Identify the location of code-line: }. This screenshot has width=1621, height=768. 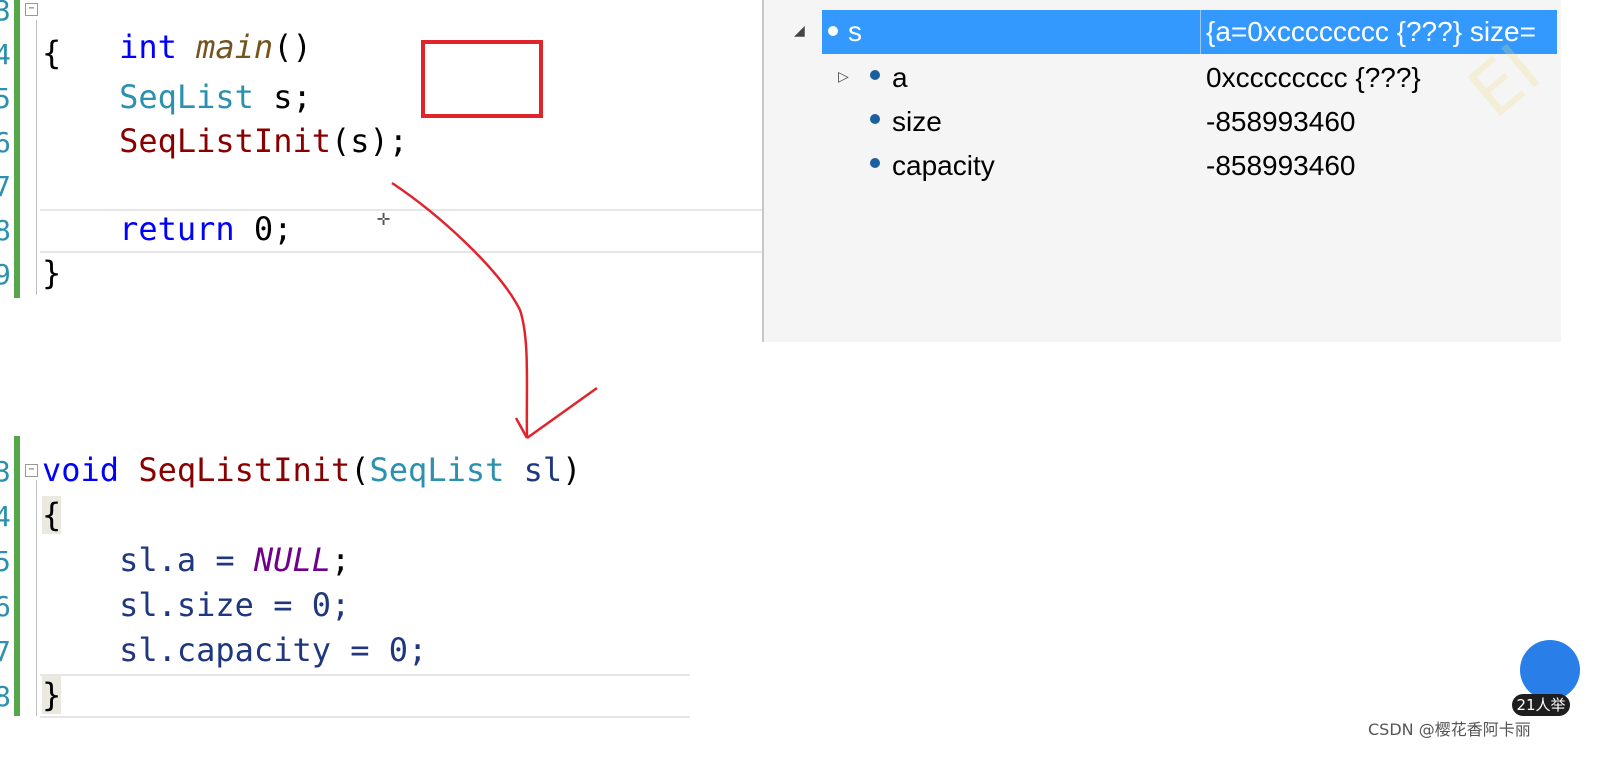
(52, 695).